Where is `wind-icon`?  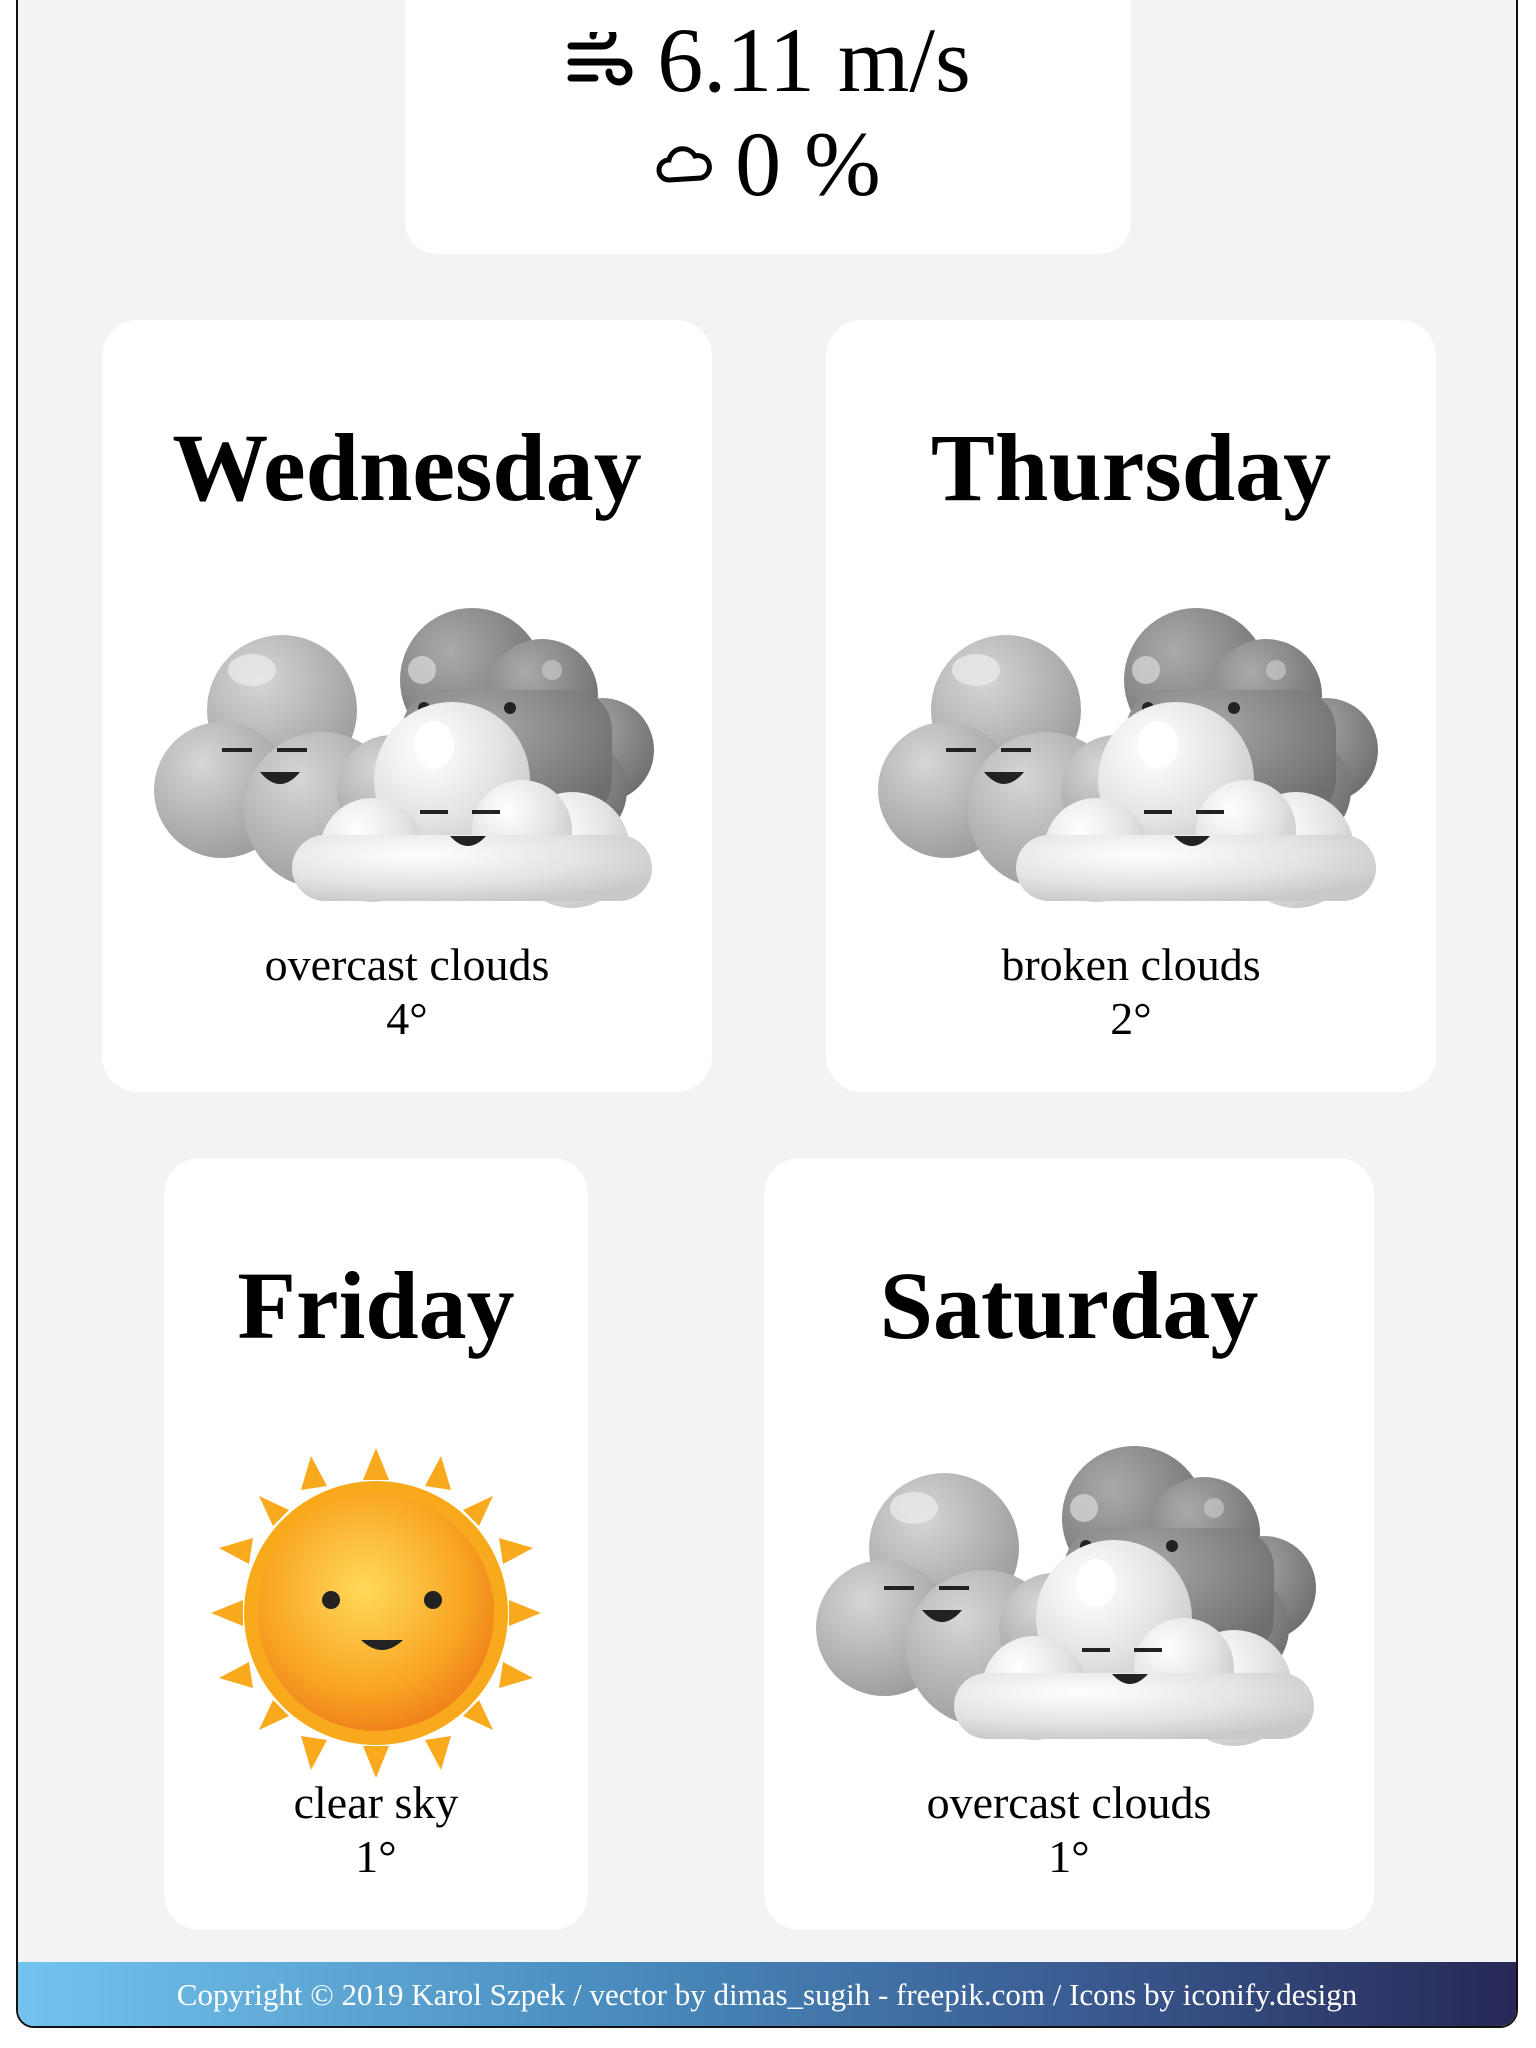 wind-icon is located at coordinates (600, 60).